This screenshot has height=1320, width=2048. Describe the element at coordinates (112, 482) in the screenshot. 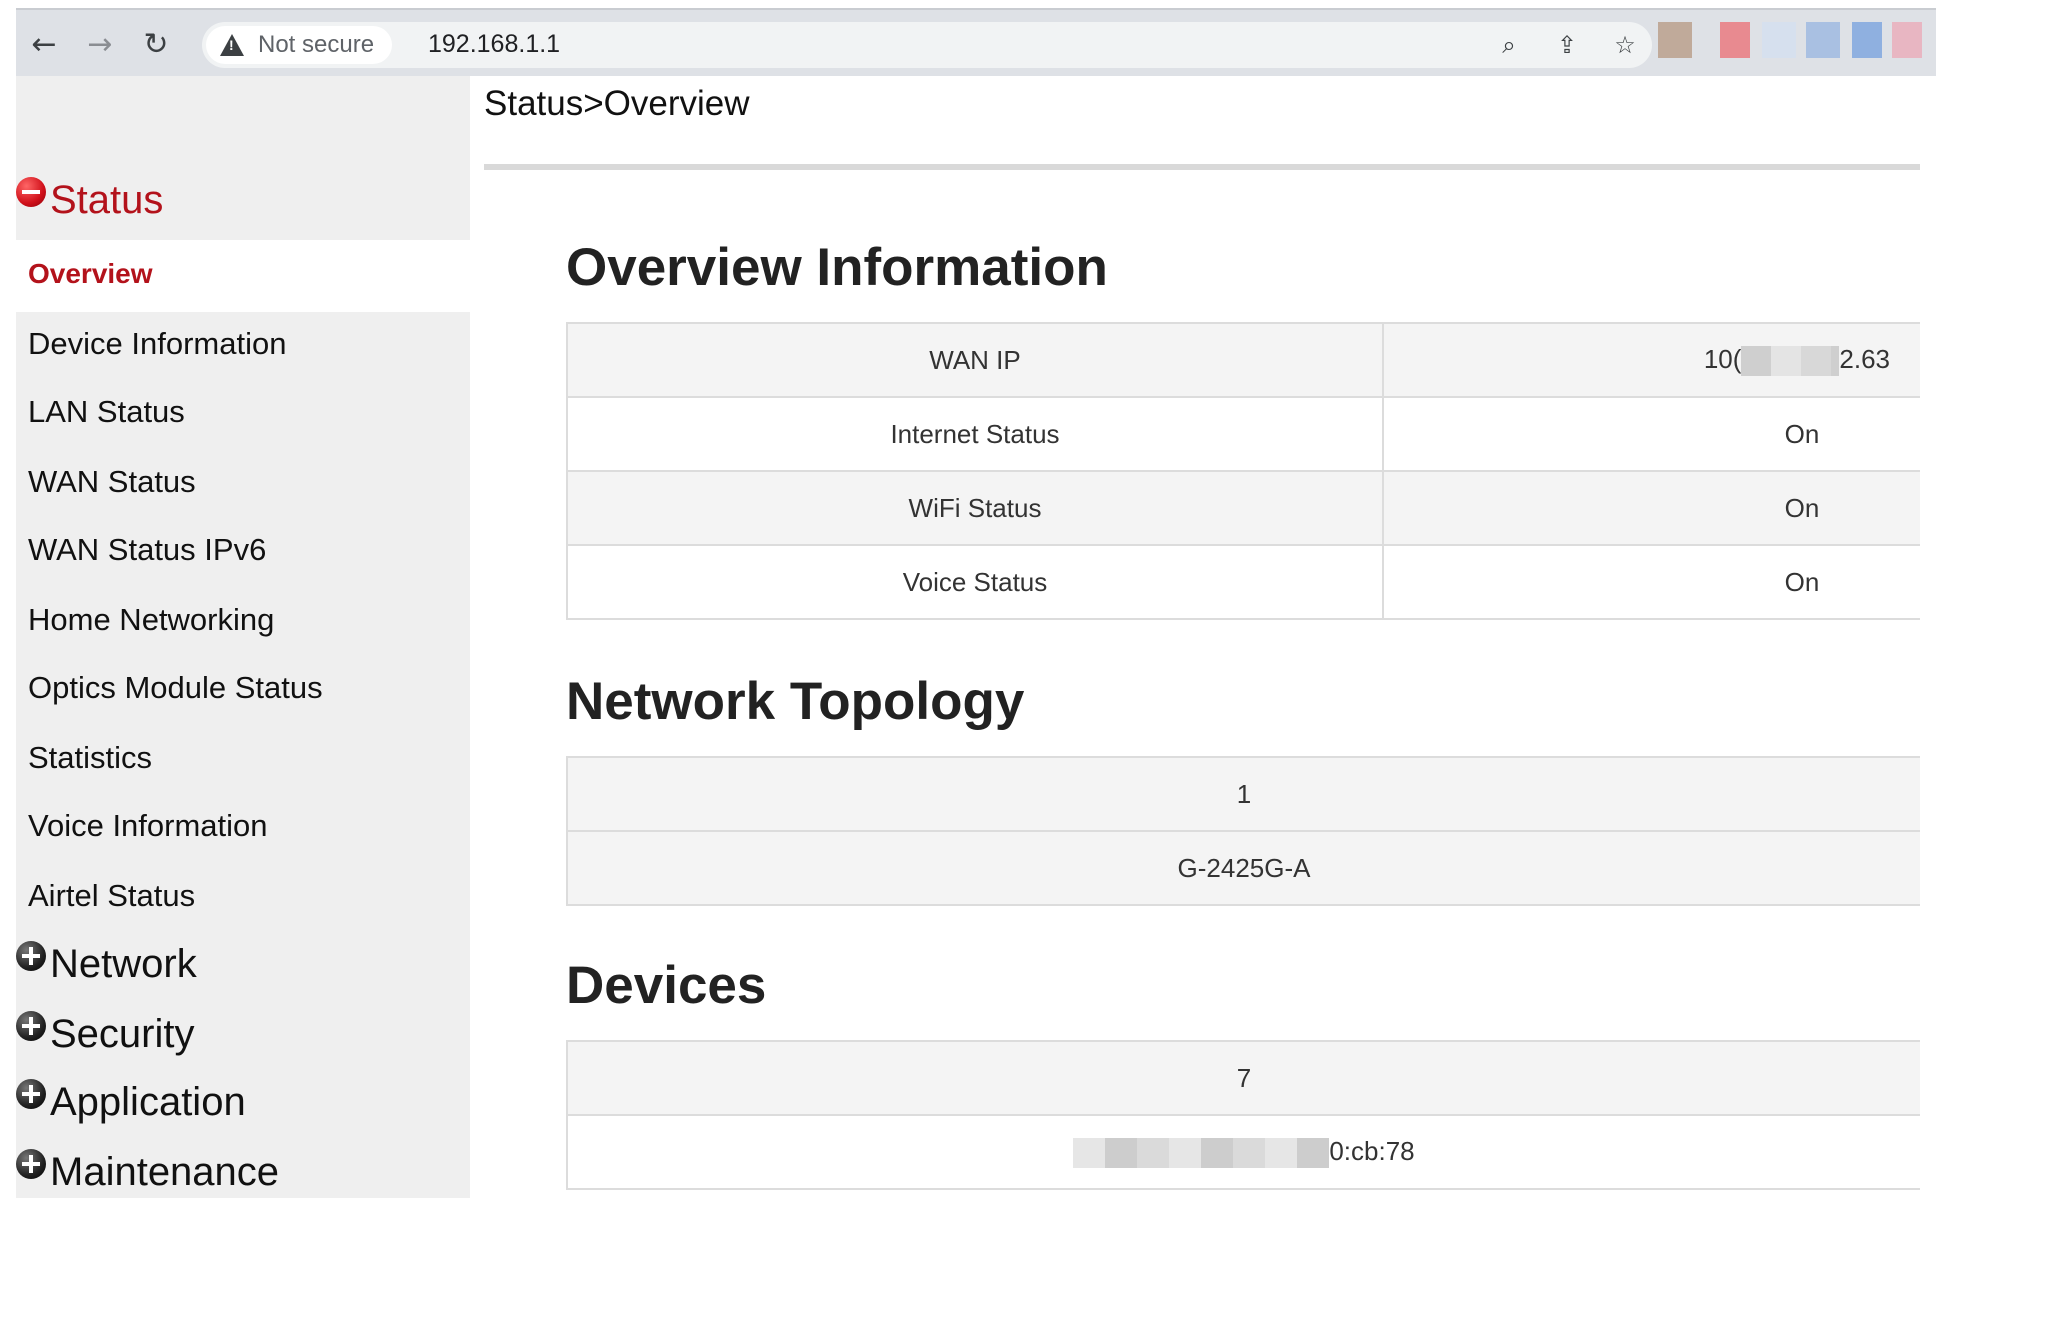

I see `sidebar-item-wan-status: WAN Status` at that location.